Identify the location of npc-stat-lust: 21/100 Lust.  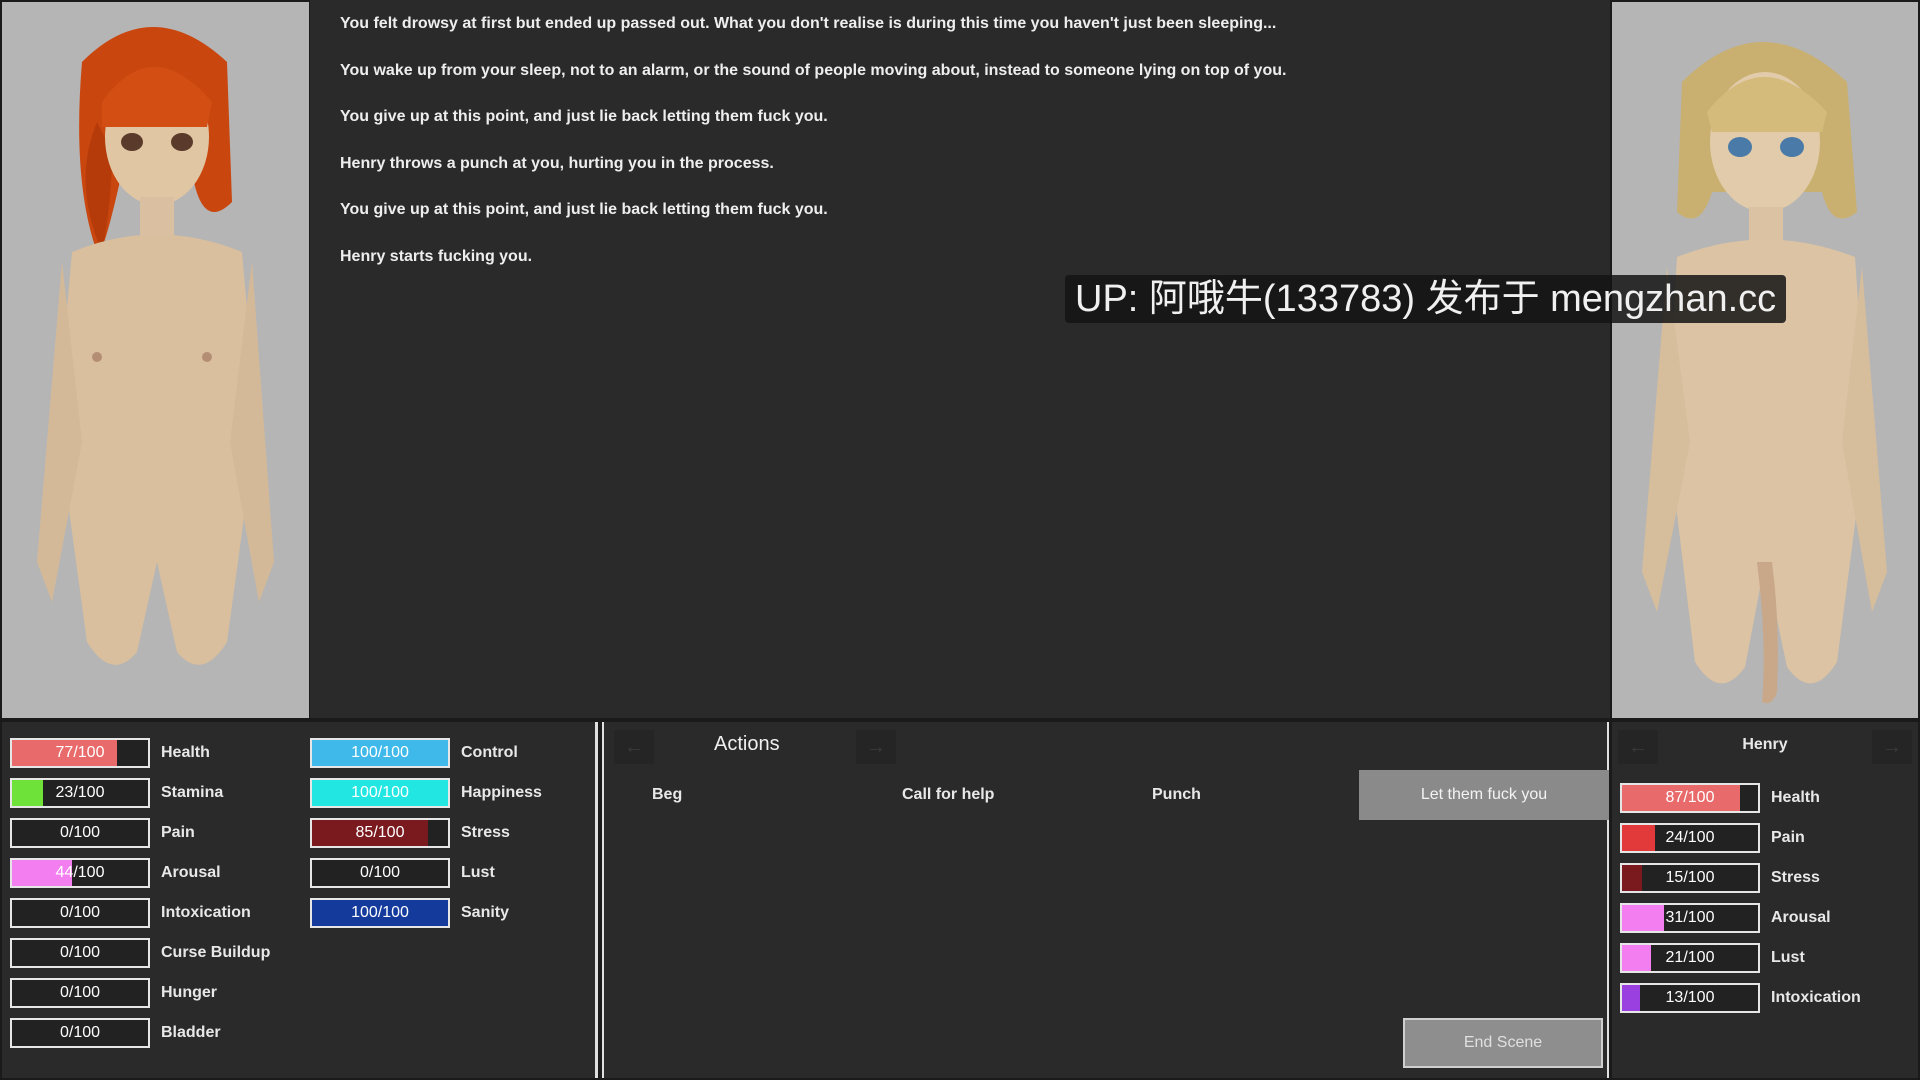
(1712, 958).